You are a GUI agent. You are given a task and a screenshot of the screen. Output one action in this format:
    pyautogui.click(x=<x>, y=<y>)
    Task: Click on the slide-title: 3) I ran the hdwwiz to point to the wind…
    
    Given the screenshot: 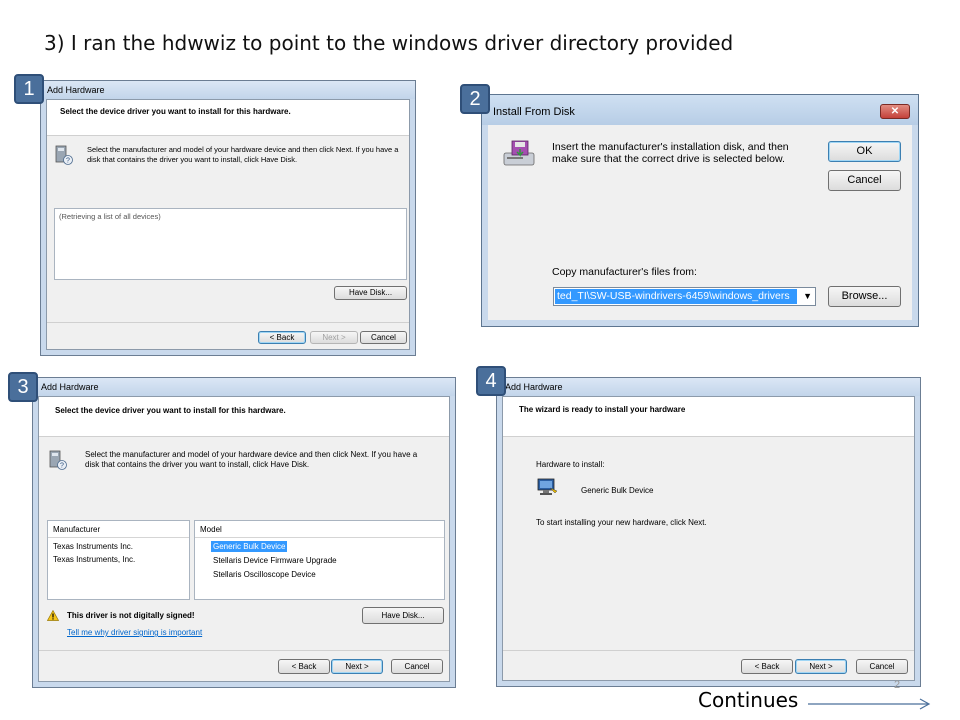 What is the action you would take?
    pyautogui.click(x=389, y=43)
    